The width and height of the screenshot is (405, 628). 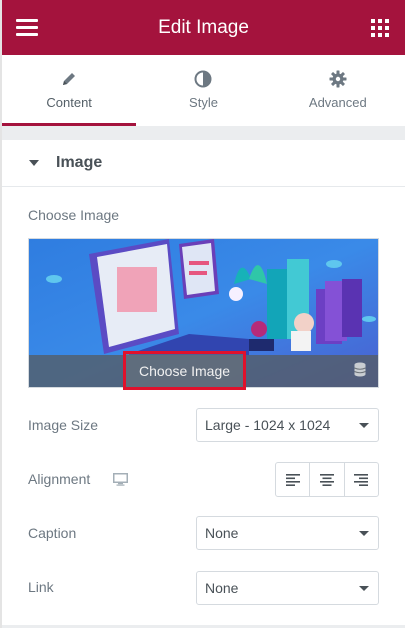 I want to click on choose-image-button: Choose Image, so click(x=184, y=370).